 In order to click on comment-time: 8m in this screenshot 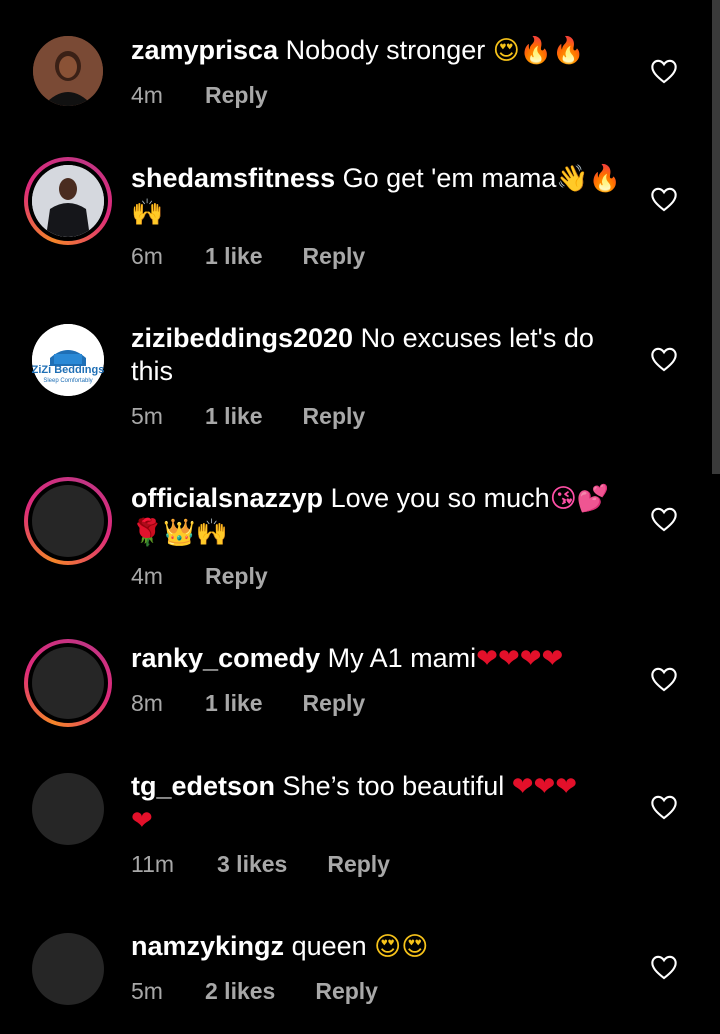, I will do `click(147, 703)`.